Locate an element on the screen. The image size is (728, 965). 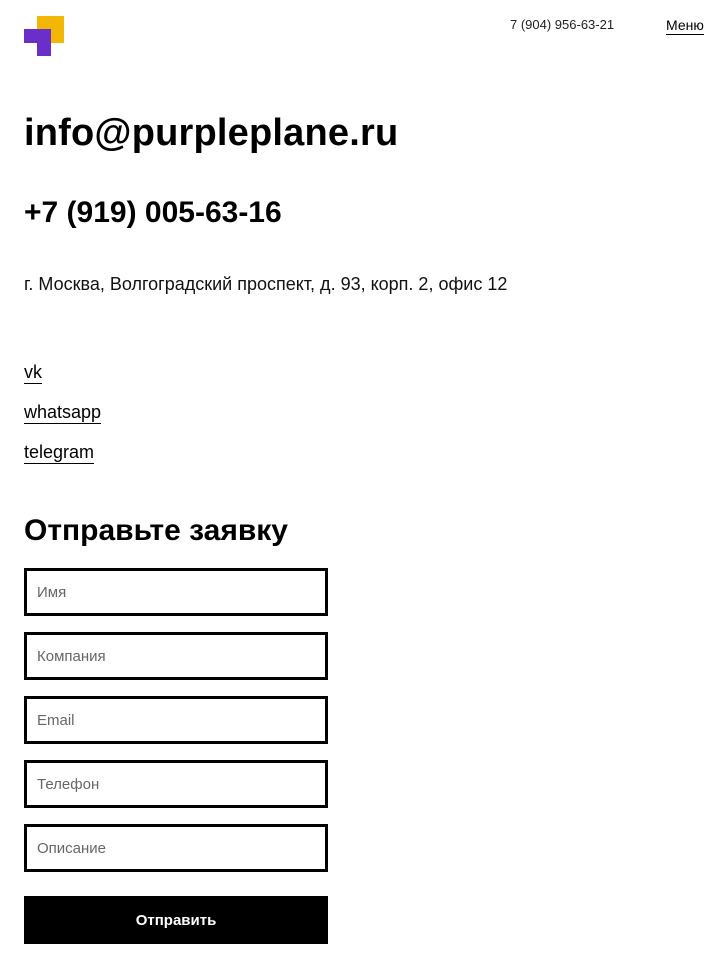
contact-phone-link: +7 (919) 005-63-16 is located at coordinates (153, 213).